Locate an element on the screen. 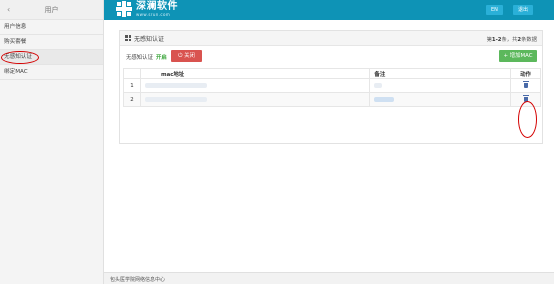 The image size is (554, 284). panel-title: 无感知认证 is located at coordinates (149, 39).